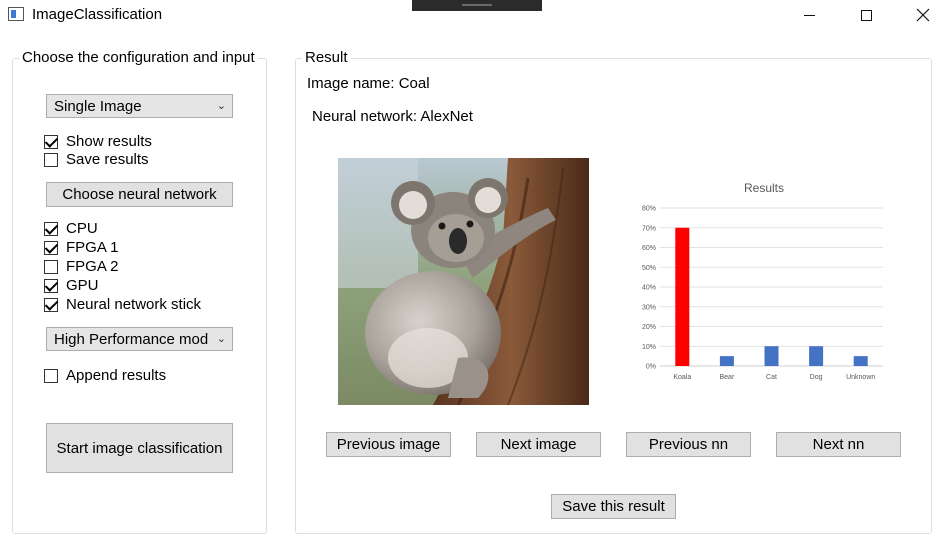 Image resolution: width=950 pixels, height=546 pixels. What do you see at coordinates (649, 248) in the screenshot?
I see `chart-y-tick-label: 60%` at bounding box center [649, 248].